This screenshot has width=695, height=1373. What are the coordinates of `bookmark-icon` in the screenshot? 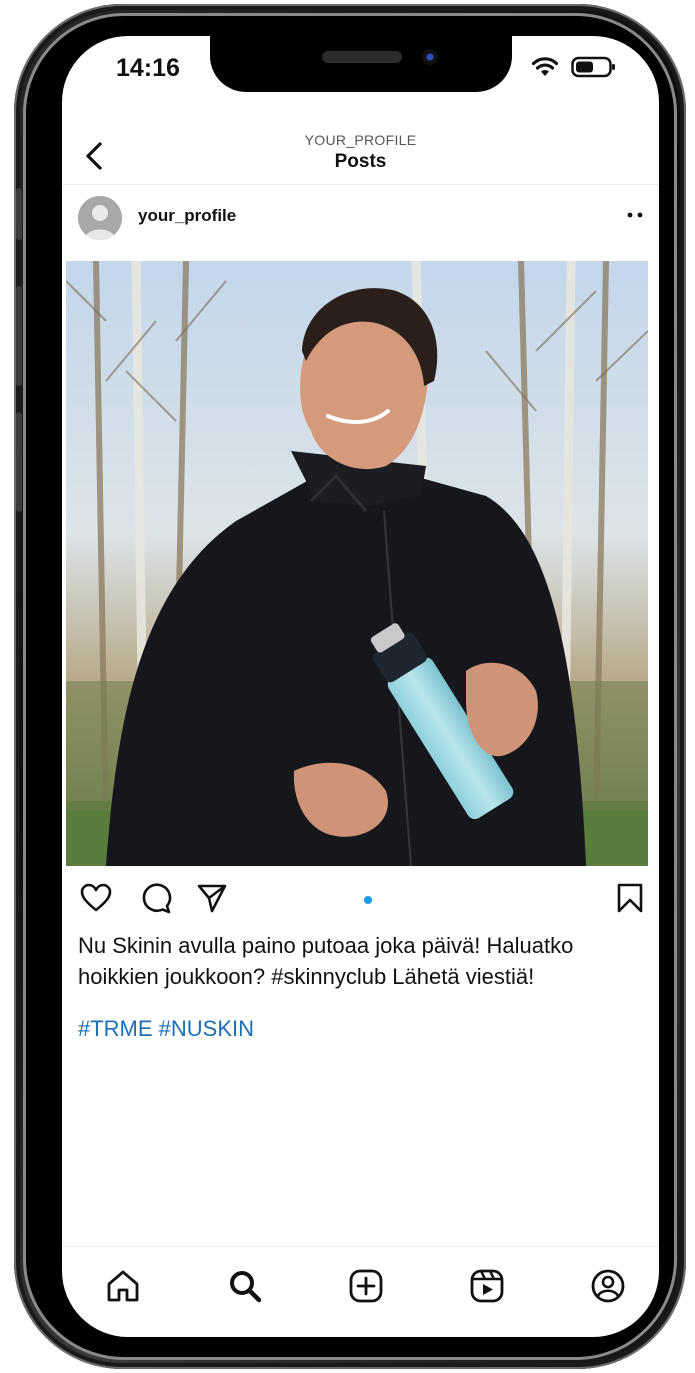 It's located at (630, 898).